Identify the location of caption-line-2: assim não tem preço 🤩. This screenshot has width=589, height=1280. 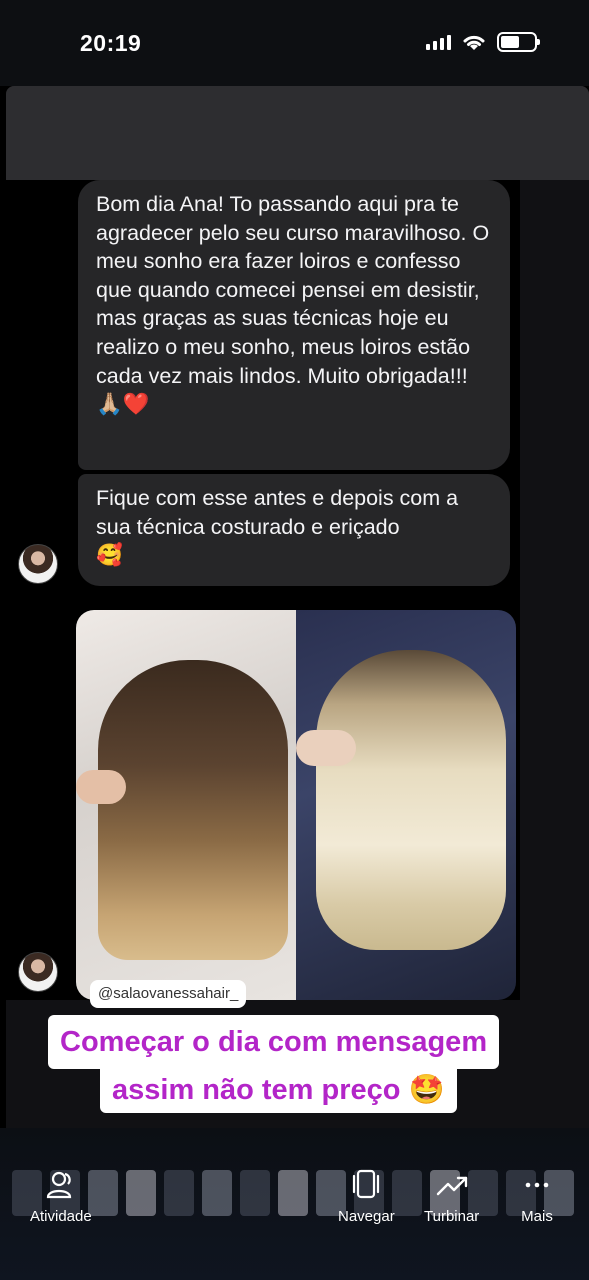
(278, 1089).